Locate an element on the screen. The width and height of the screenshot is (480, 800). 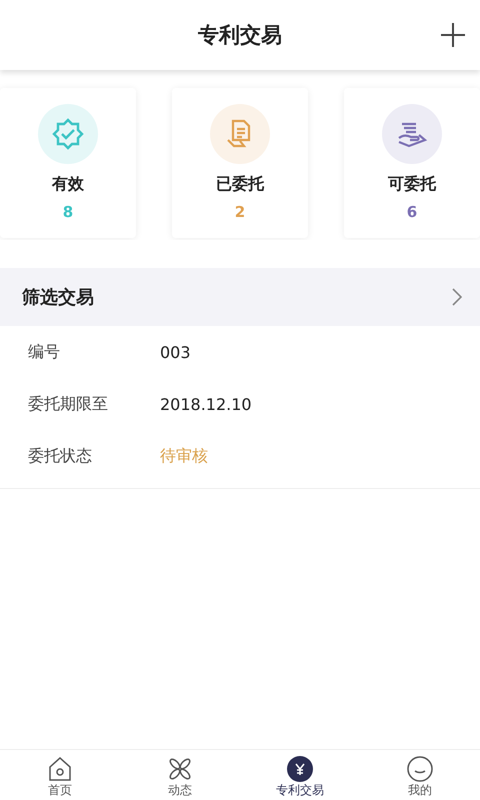
field-value: 003 is located at coordinates (175, 352).